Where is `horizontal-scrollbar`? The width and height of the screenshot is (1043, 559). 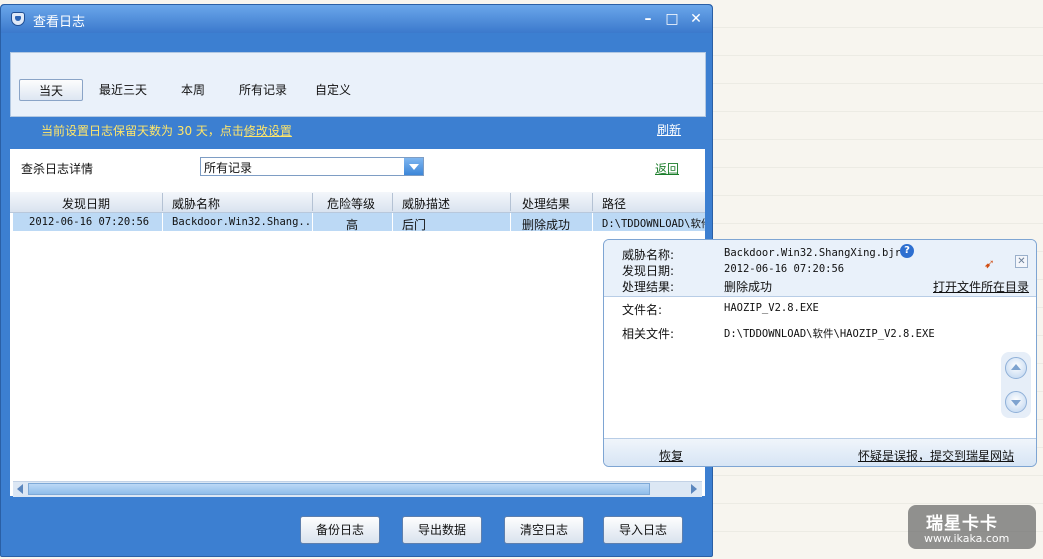 horizontal-scrollbar is located at coordinates (357, 489).